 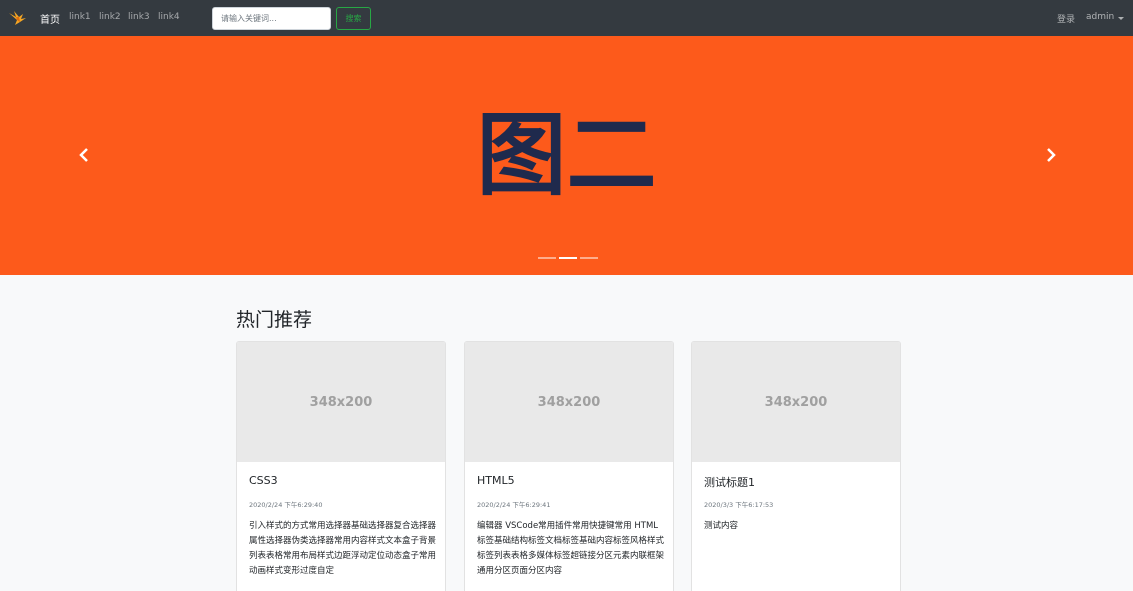 I want to click on user-dropdown: admin, so click(x=1100, y=17).